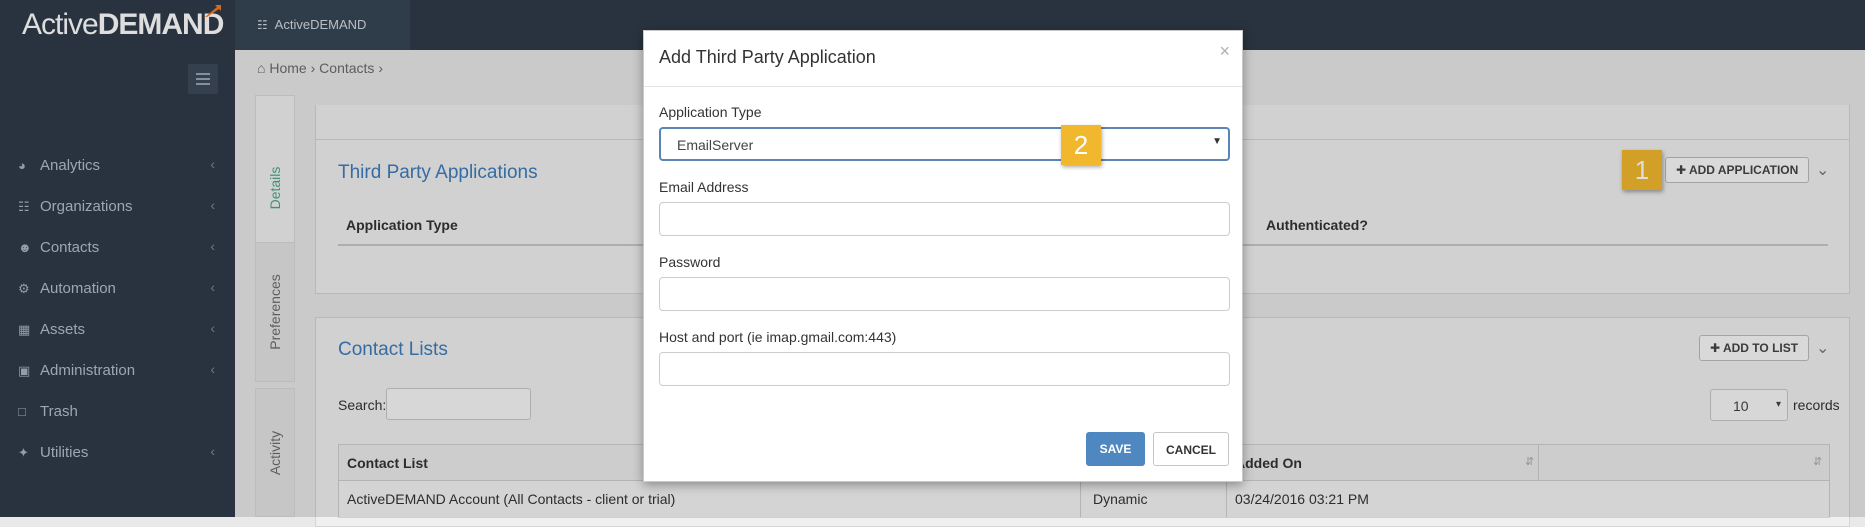  What do you see at coordinates (715, 145) in the screenshot?
I see `application-type-value: EmailServer` at bounding box center [715, 145].